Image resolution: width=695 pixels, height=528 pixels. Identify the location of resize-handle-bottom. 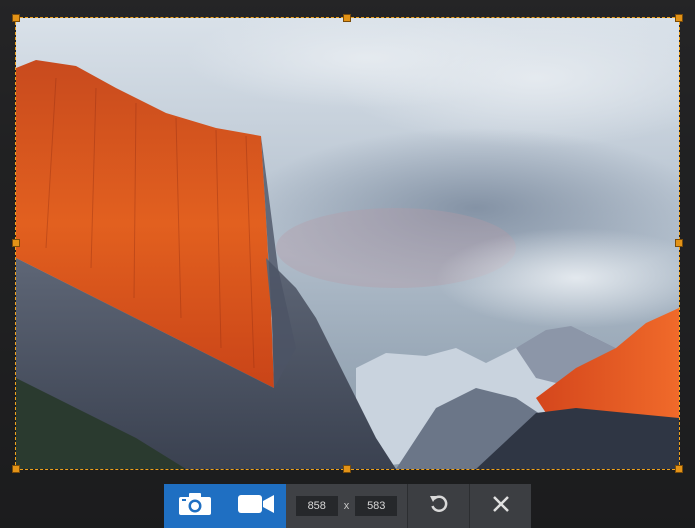
(347, 469).